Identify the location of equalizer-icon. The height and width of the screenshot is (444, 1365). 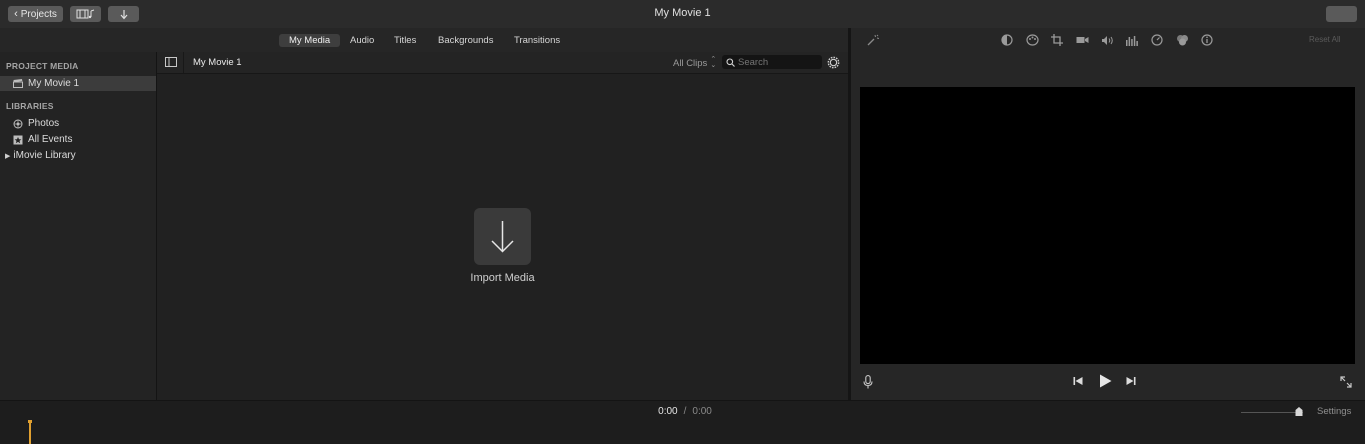
(1132, 40).